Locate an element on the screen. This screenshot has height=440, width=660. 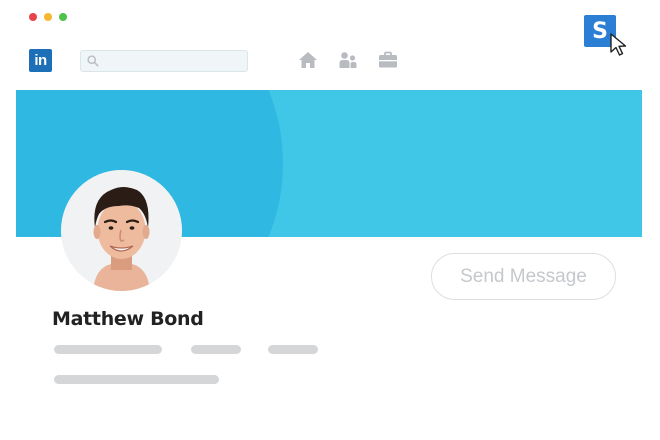
briefcase-icon is located at coordinates (388, 60).